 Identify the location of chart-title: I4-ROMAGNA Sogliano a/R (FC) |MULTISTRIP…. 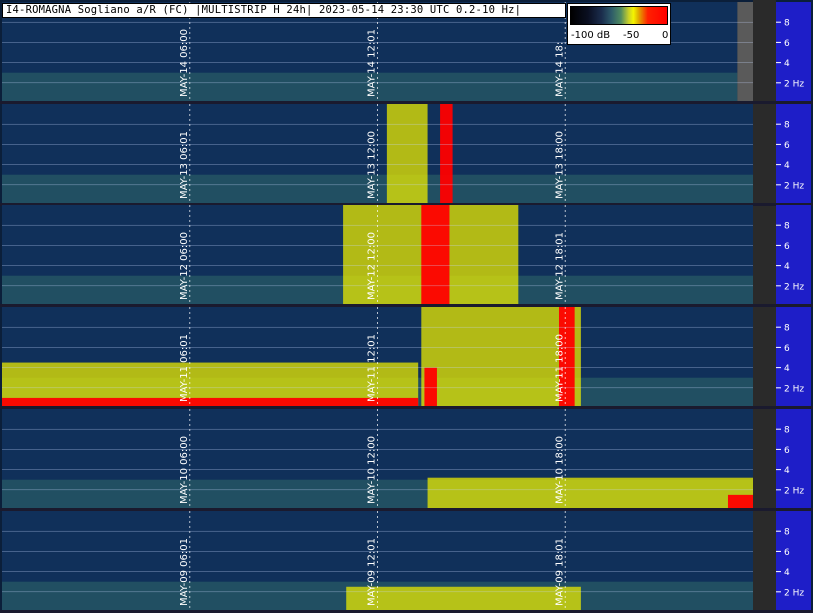
(284, 10).